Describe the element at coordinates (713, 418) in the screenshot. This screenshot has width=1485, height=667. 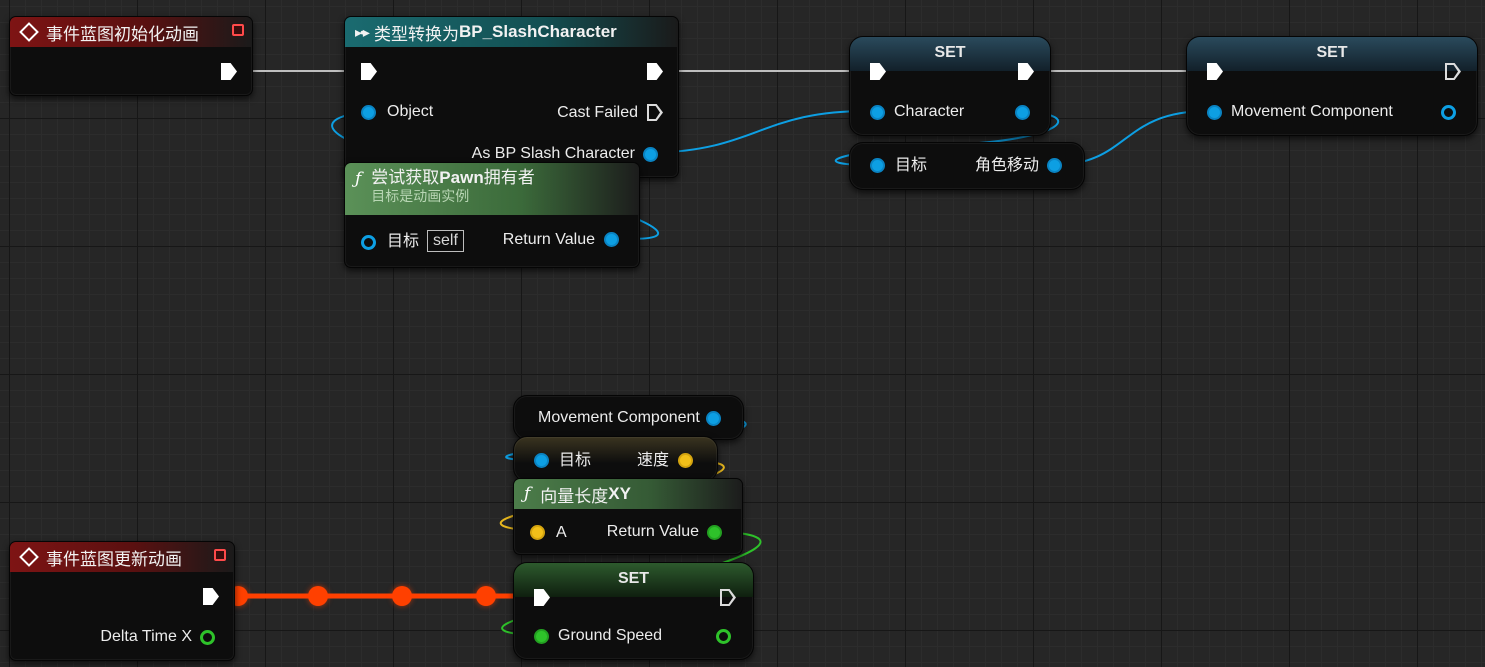
I see `movement-component-var-pin` at that location.